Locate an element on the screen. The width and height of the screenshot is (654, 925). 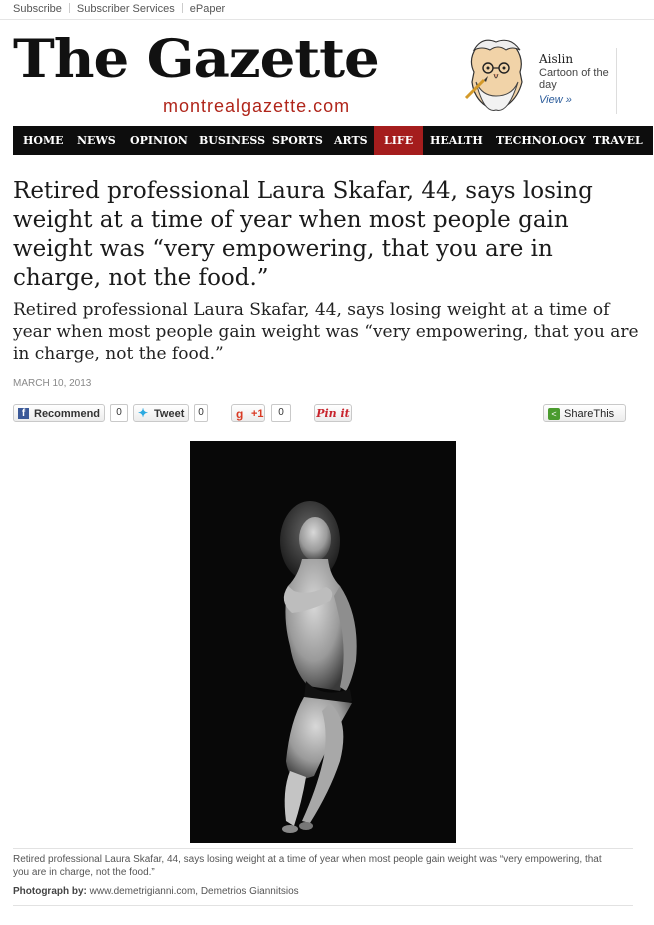
google-plus-one-label: +1 is located at coordinates (257, 414).